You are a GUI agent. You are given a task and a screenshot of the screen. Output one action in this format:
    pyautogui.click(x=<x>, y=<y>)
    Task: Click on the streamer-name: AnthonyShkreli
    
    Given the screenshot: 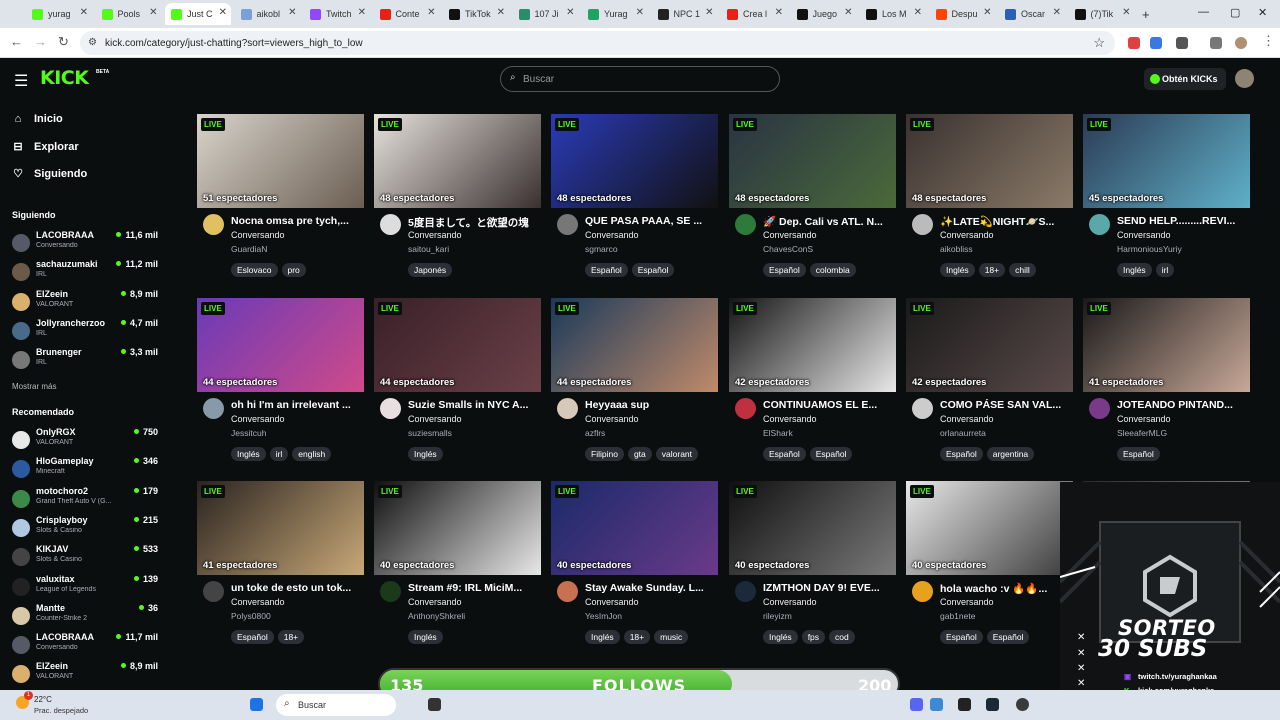 What is the action you would take?
    pyautogui.click(x=436, y=616)
    